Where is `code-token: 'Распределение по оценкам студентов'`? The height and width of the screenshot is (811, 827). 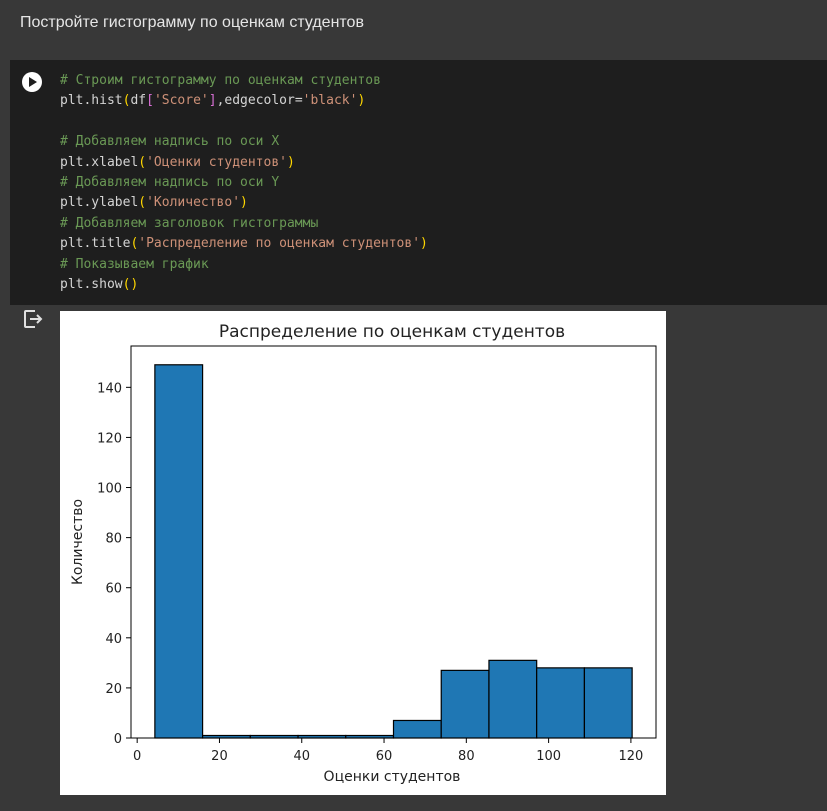 code-token: 'Распределение по оценкам студентов' is located at coordinates (279, 244).